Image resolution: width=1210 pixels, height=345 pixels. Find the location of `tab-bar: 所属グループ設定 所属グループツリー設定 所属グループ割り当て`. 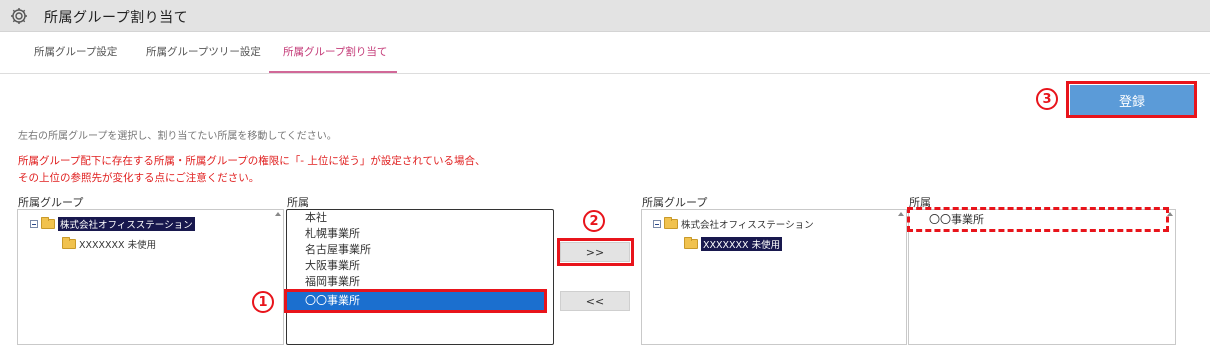

tab-bar: 所属グループ設定 所属グループツリー設定 所属グループ割り当て is located at coordinates (605, 55).